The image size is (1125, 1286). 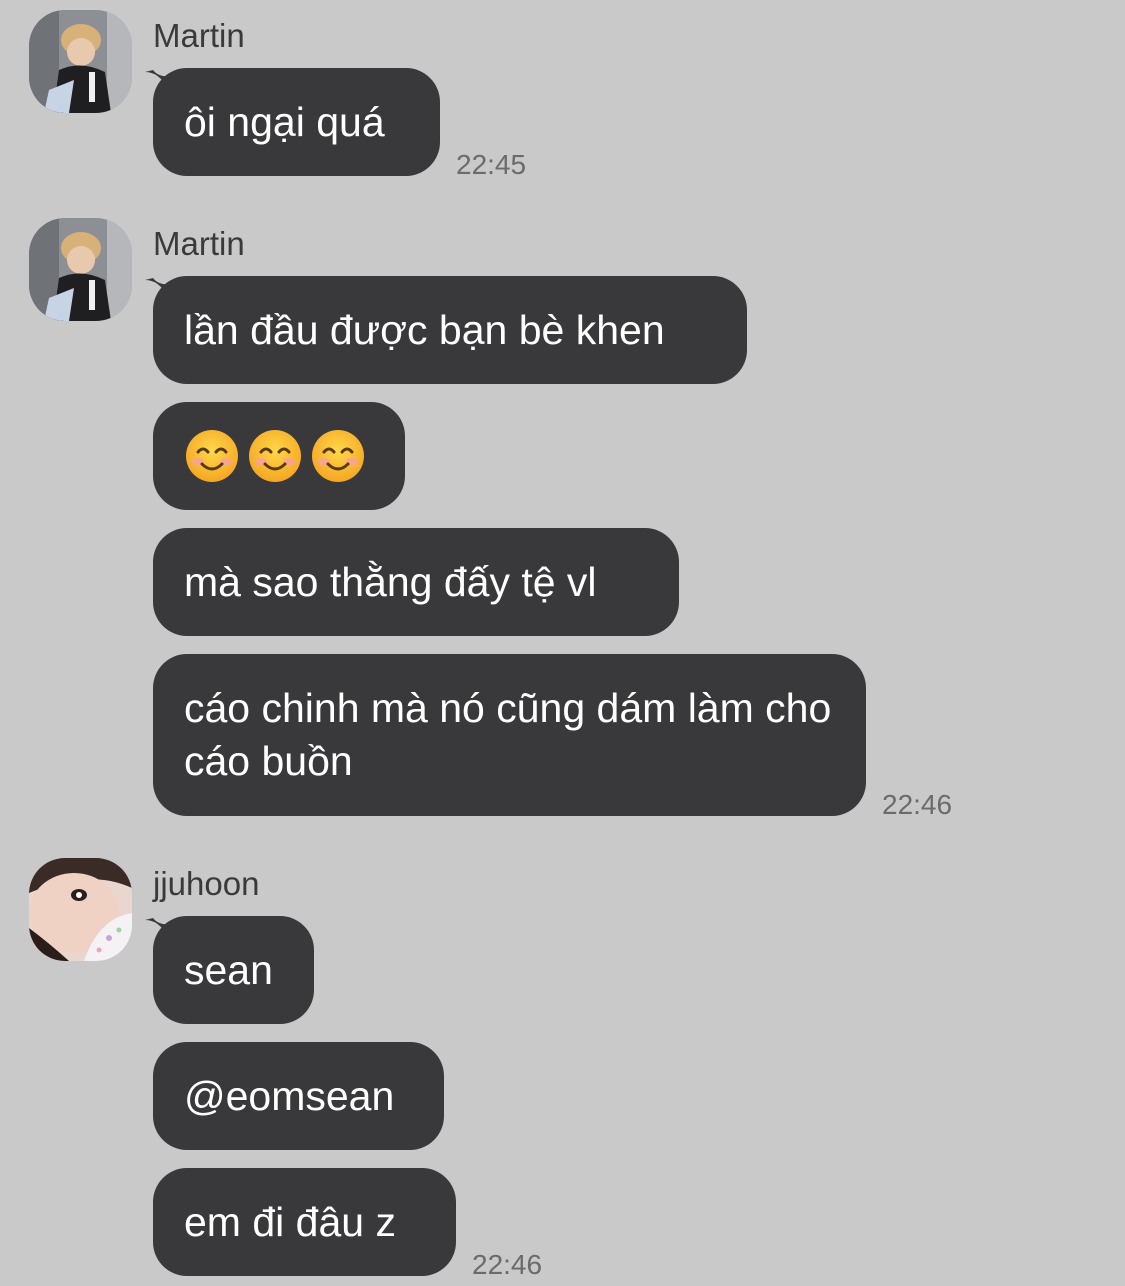 I want to click on mention-text: @eomsean, so click(x=289, y=1096).